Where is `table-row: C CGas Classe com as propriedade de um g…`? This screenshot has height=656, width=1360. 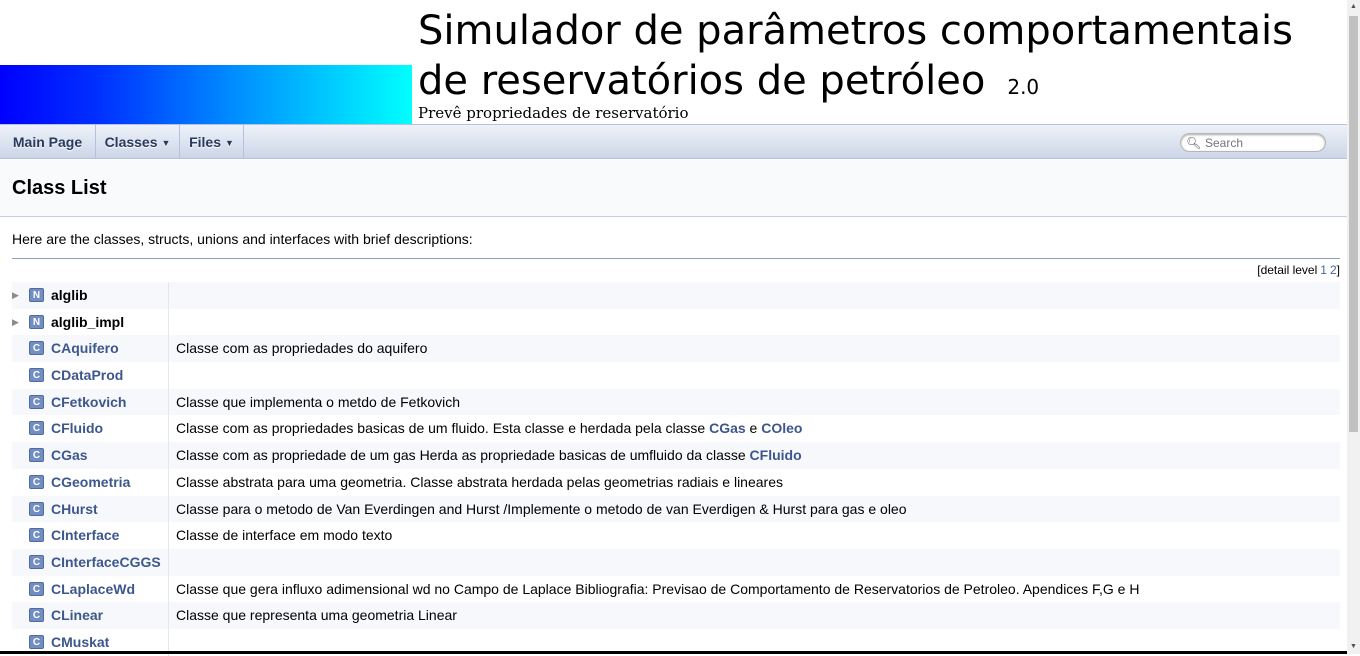 table-row: C CGas Classe com as propriedade de um g… is located at coordinates (676, 455).